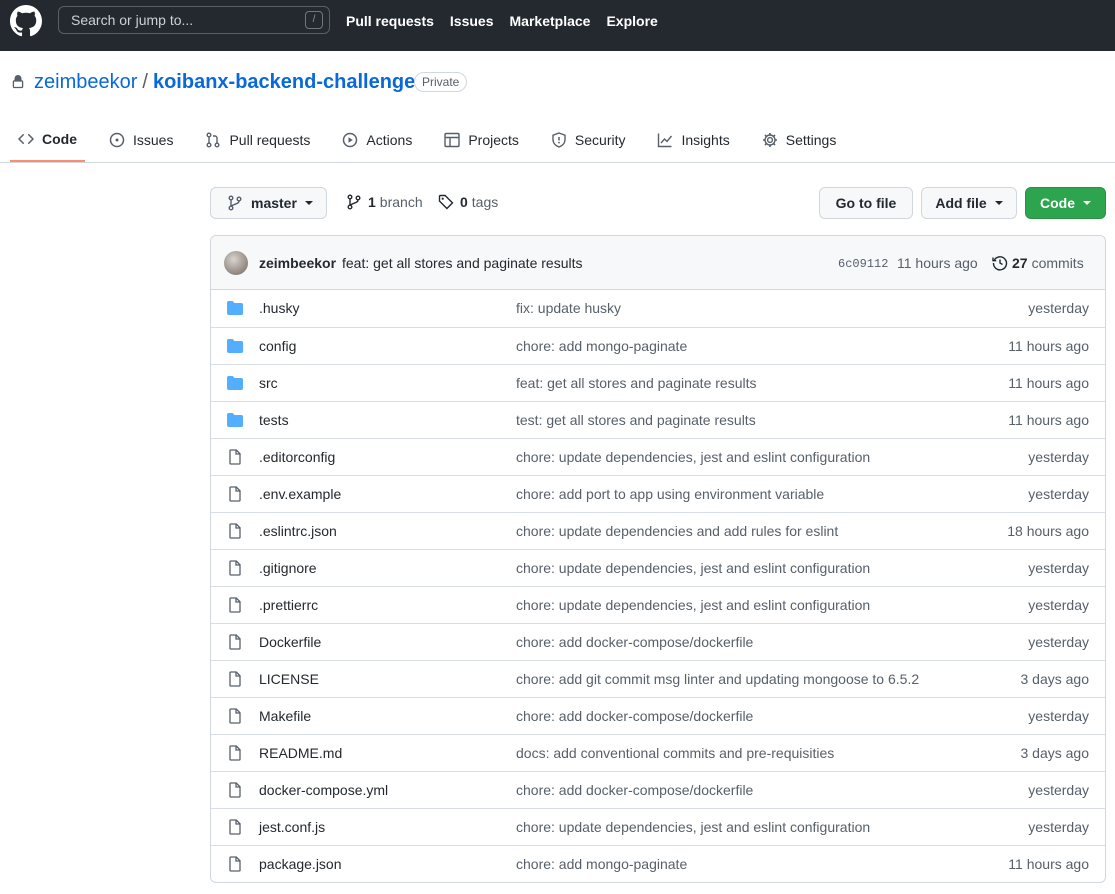 The width and height of the screenshot is (1115, 894). What do you see at coordinates (297, 263) in the screenshot?
I see `commit-author-link: zeimbeekor` at bounding box center [297, 263].